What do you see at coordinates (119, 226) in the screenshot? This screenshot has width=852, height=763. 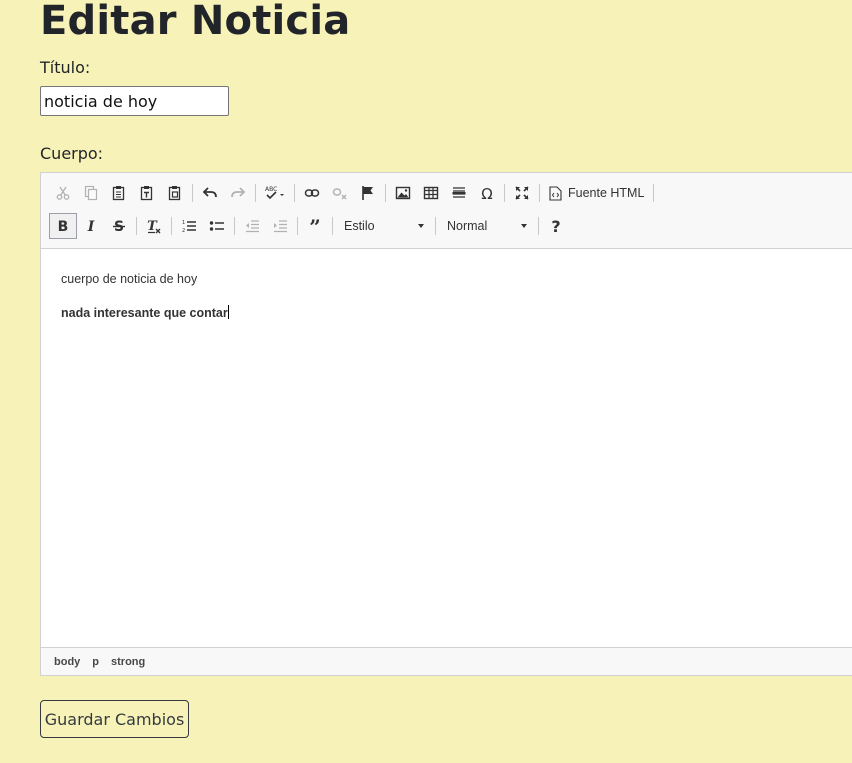 I see `strike-icon: S` at bounding box center [119, 226].